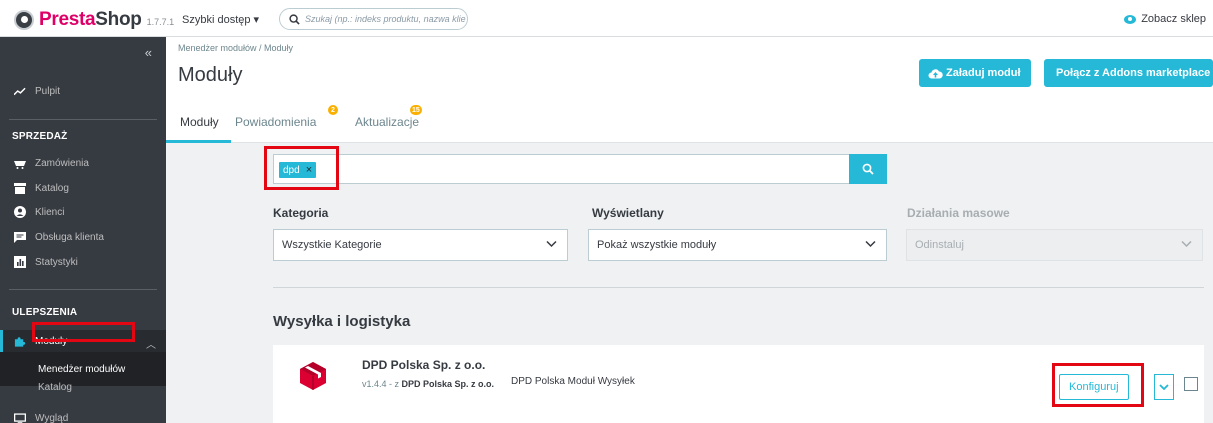 Image resolution: width=1213 pixels, height=423 pixels. Describe the element at coordinates (48, 91) in the screenshot. I see `sidebar-item-label: Pulpit` at that location.